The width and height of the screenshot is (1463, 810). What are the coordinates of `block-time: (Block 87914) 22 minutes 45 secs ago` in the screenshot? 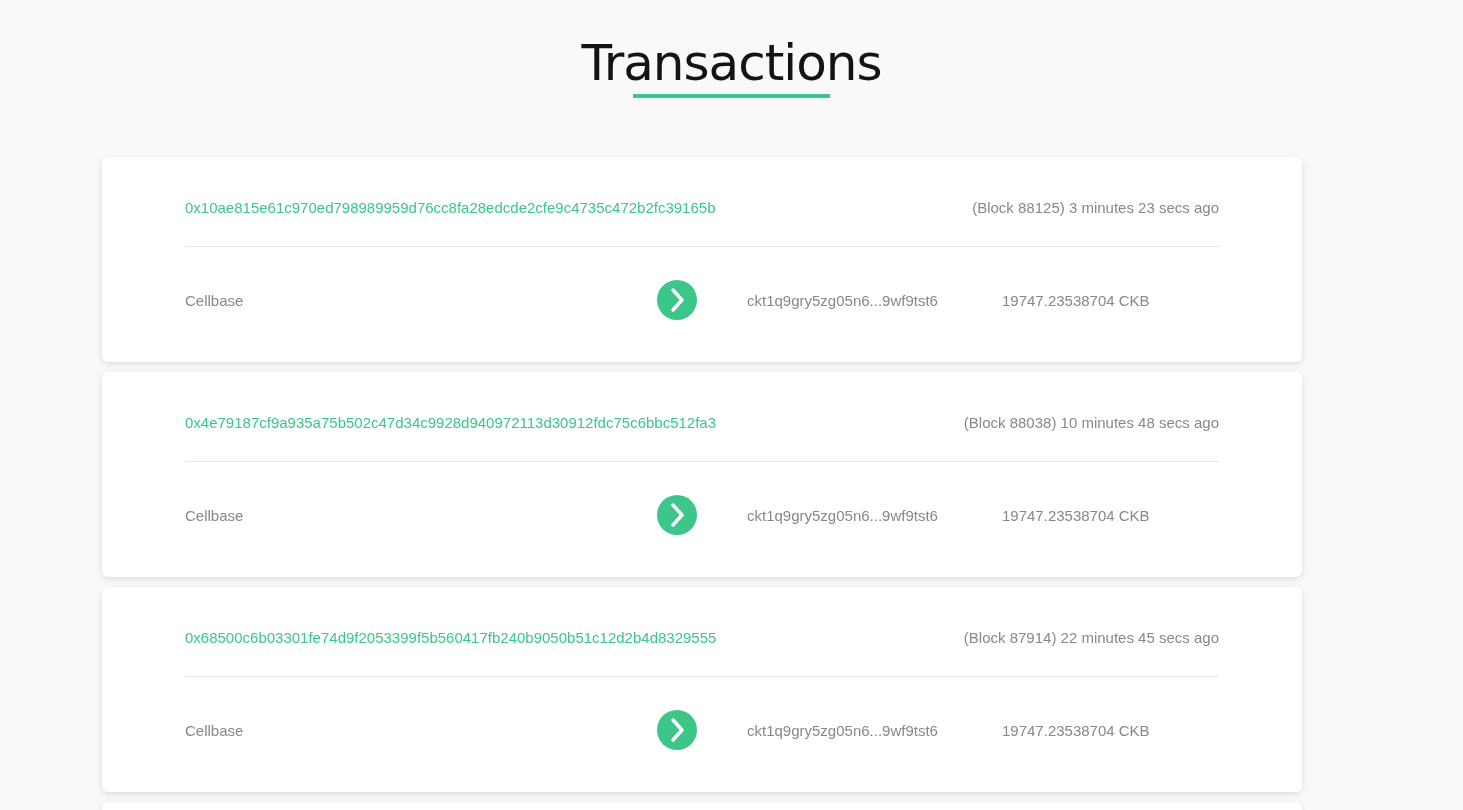 It's located at (1091, 637).